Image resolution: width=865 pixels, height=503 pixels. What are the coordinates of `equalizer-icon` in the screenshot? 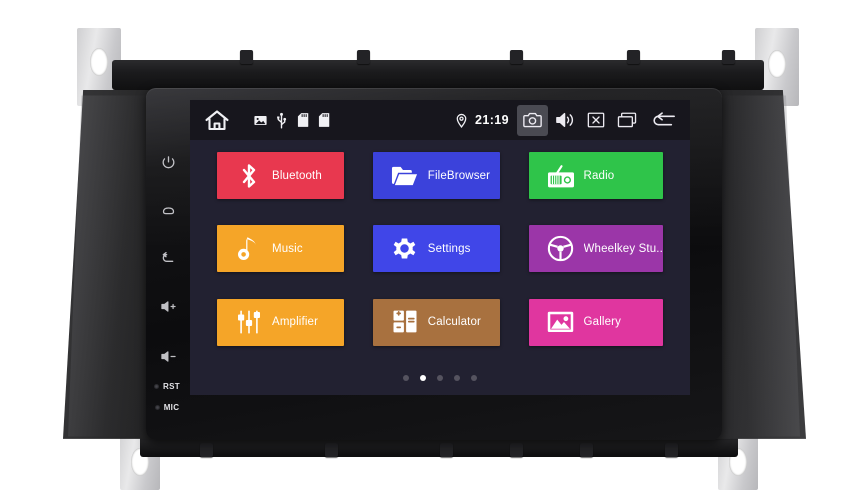 It's located at (249, 322).